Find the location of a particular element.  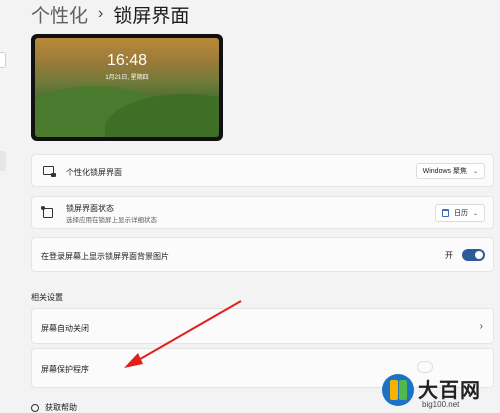

login-background-row: 在登录屏幕上显示锁屏界面背景图片 开 is located at coordinates (262, 254).